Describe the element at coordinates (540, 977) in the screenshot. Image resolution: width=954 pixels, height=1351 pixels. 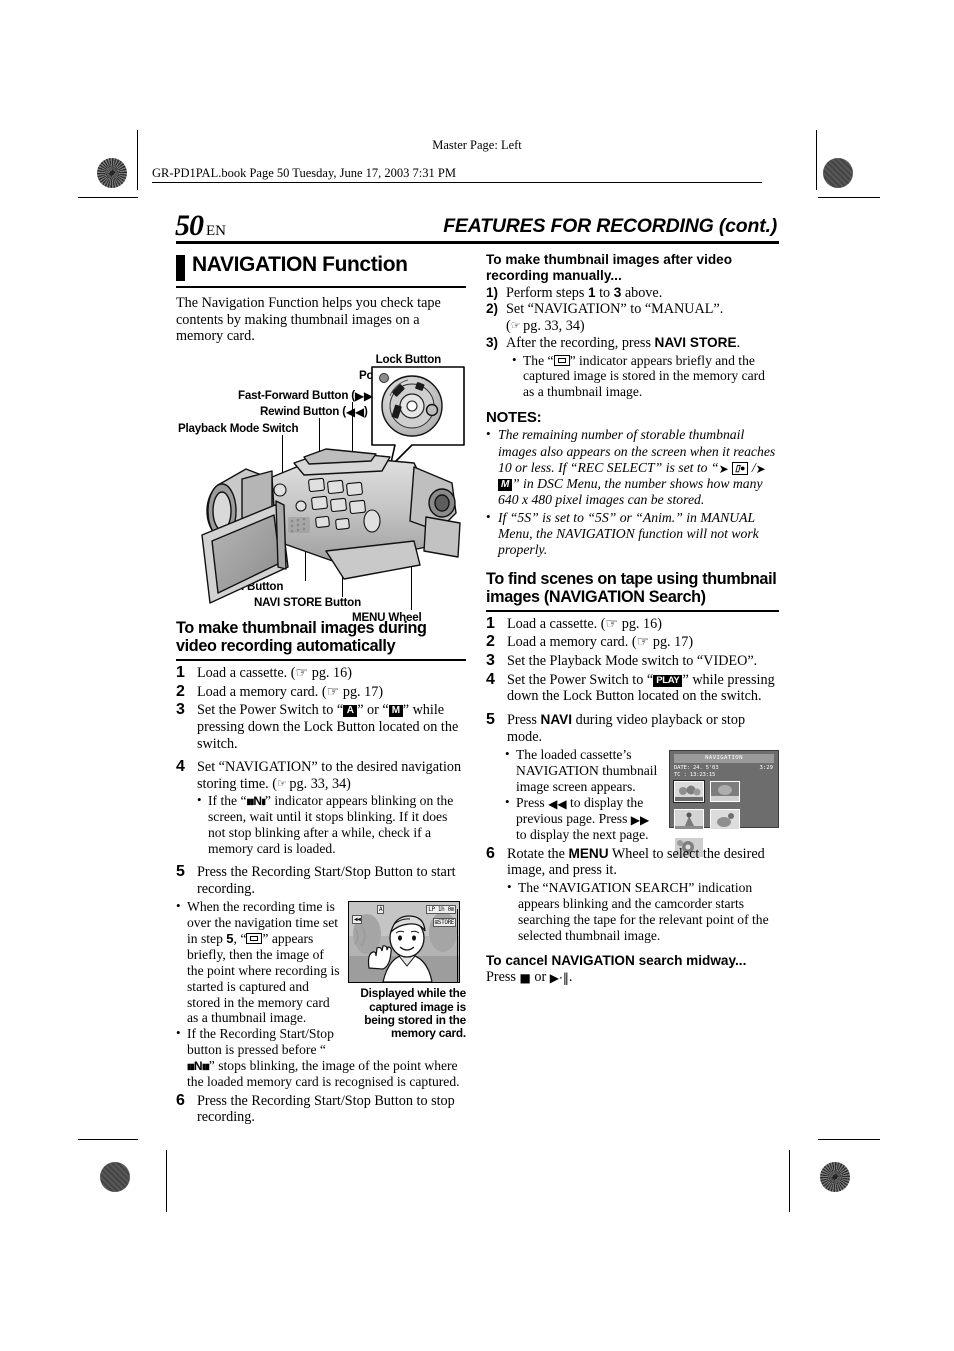
I see `cancel-mid: or` at that location.